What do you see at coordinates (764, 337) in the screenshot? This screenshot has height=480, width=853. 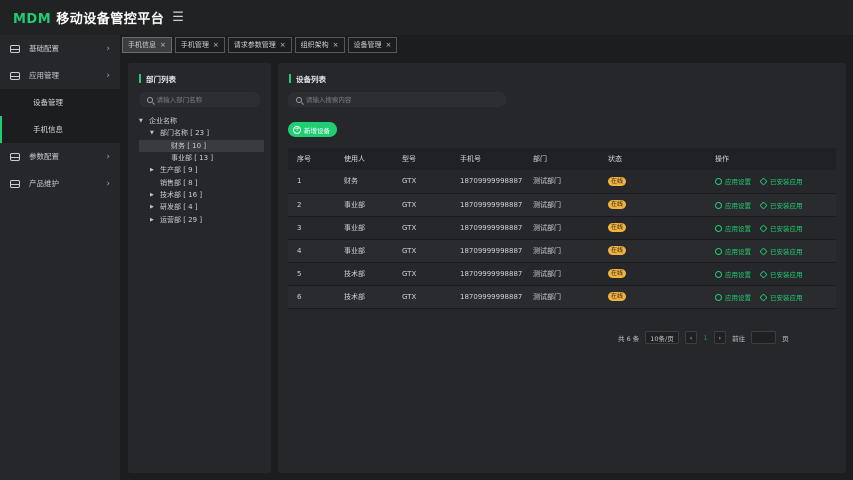 I see `goto-page-input` at bounding box center [764, 337].